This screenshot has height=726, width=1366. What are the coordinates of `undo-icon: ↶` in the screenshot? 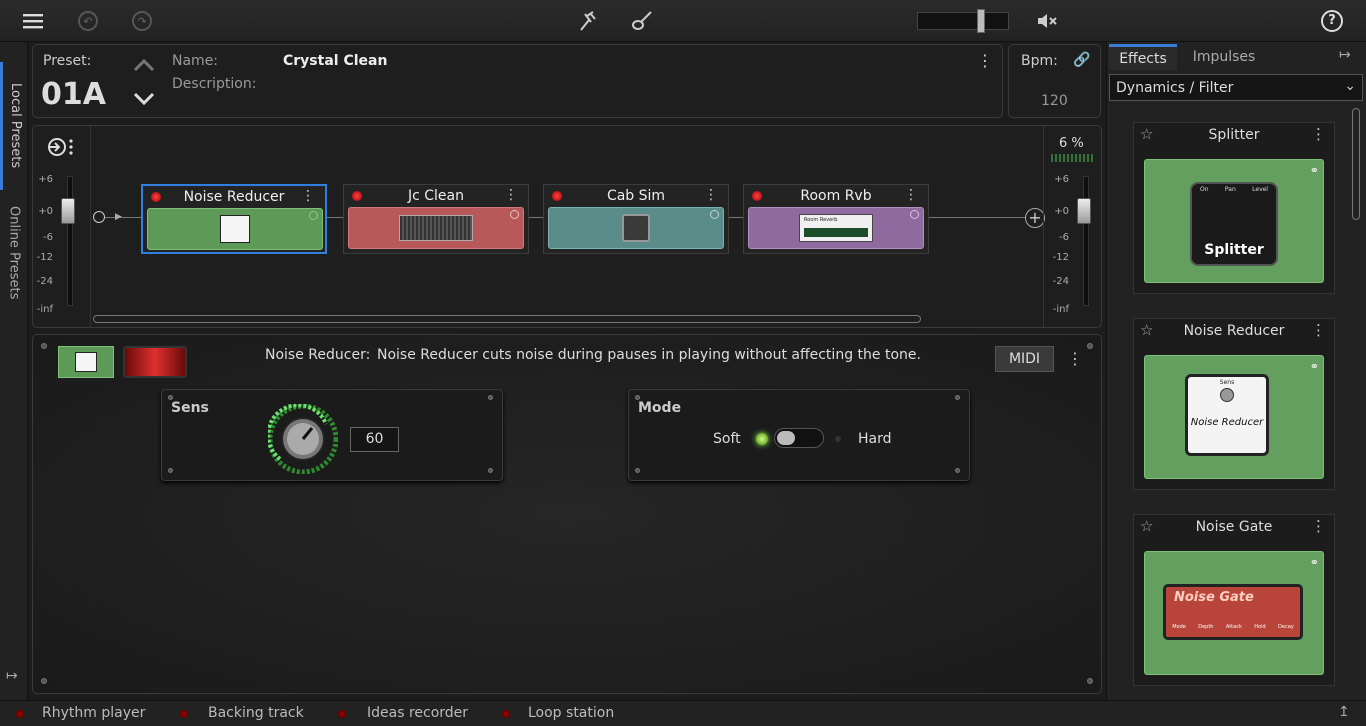 It's located at (88, 21).